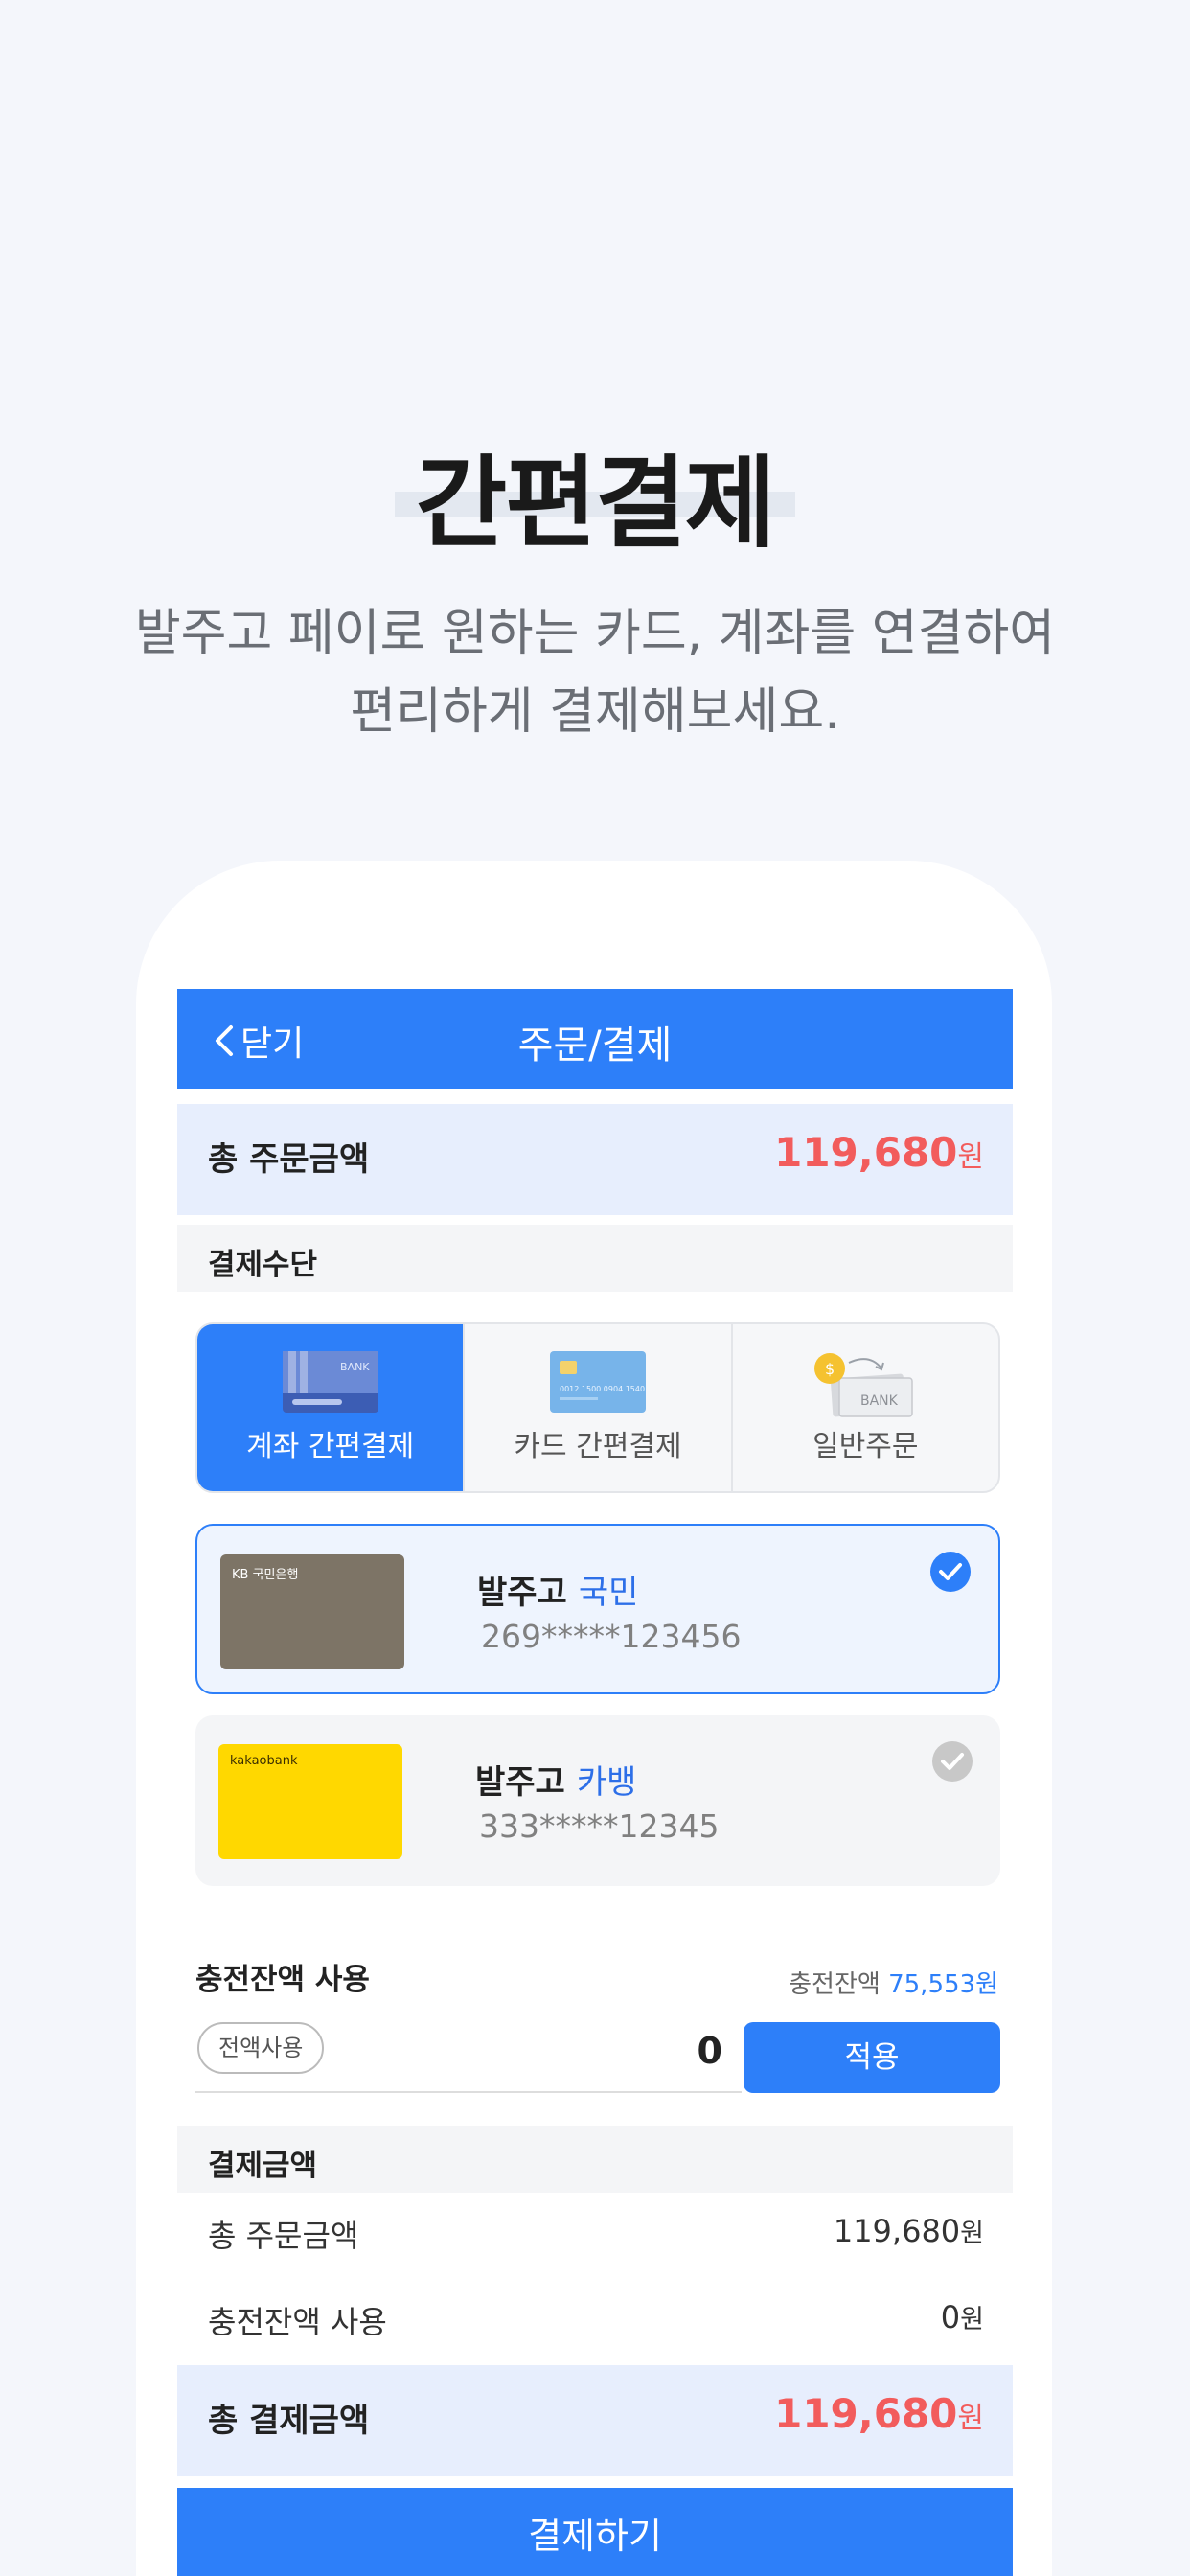  I want to click on chevron-left-icon, so click(225, 1040).